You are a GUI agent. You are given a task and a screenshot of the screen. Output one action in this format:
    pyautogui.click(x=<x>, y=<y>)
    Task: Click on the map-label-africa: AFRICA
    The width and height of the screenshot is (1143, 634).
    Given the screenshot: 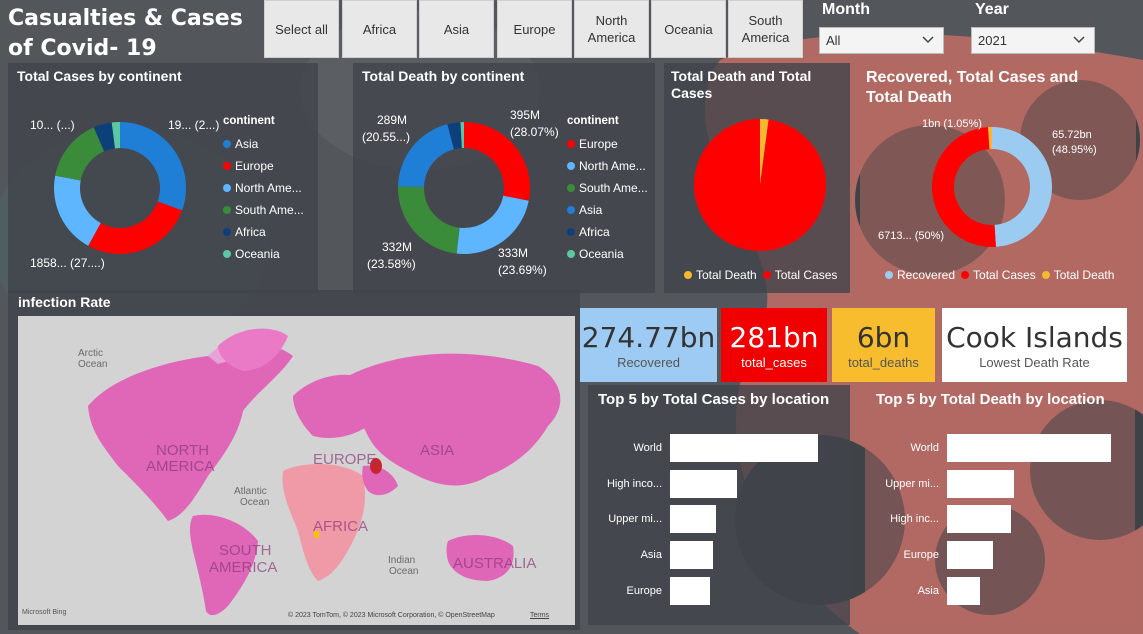 What is the action you would take?
    pyautogui.click(x=341, y=526)
    